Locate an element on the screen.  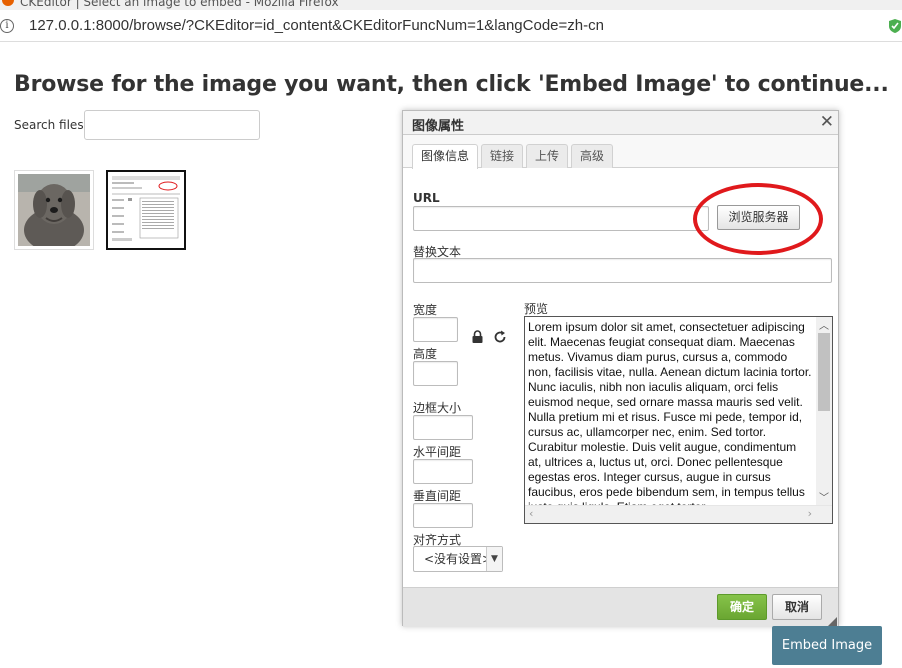
image-thumbnail-dog is located at coordinates (54, 211).